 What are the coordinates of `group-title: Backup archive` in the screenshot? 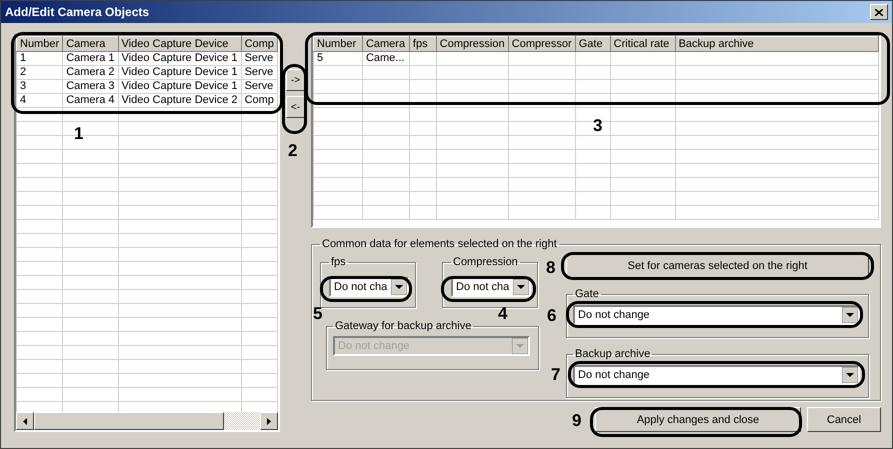 It's located at (613, 354).